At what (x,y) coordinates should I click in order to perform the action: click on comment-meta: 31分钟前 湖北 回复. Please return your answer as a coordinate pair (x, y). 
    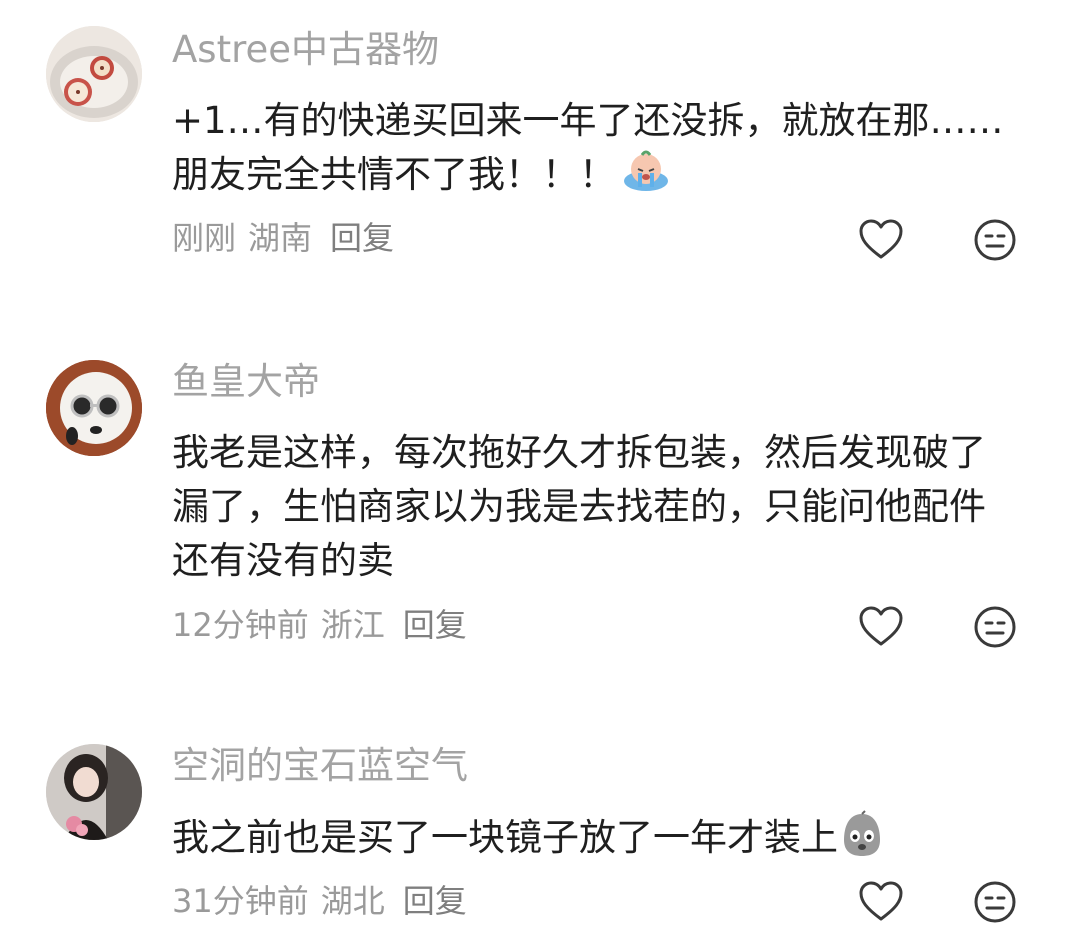
    Looking at the image, I should click on (325, 901).